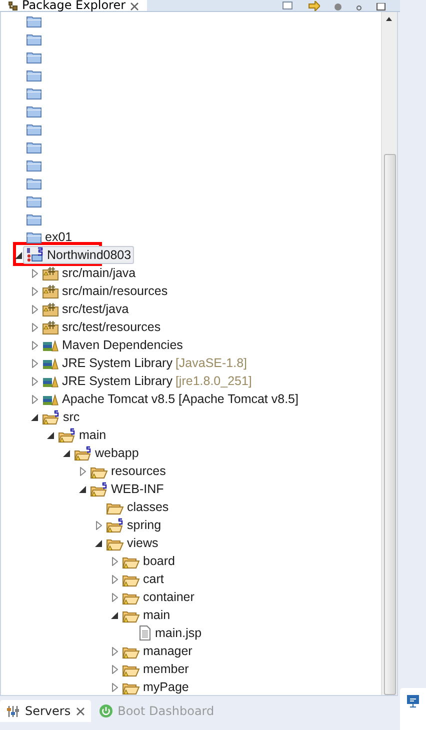  What do you see at coordinates (148, 561) in the screenshot?
I see `tree-item: board` at bounding box center [148, 561].